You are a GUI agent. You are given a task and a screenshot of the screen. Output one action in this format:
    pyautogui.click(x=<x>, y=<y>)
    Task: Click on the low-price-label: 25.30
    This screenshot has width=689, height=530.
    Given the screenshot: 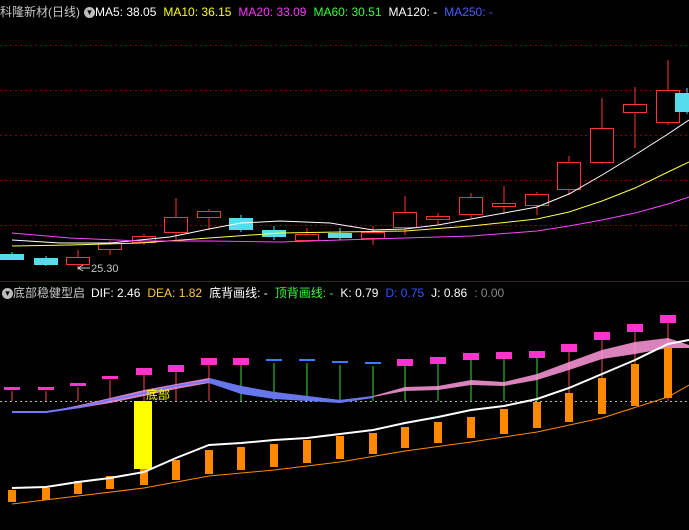 What is the action you would take?
    pyautogui.click(x=105, y=269)
    